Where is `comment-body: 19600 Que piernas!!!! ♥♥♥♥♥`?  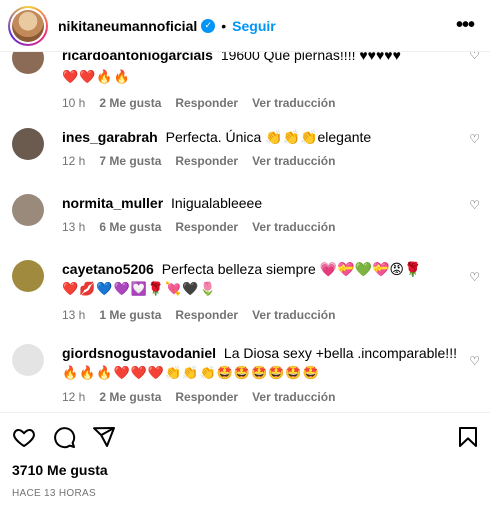
comment-body: 19600 Que piernas!!!! ♥♥♥♥♥ is located at coordinates (310, 57).